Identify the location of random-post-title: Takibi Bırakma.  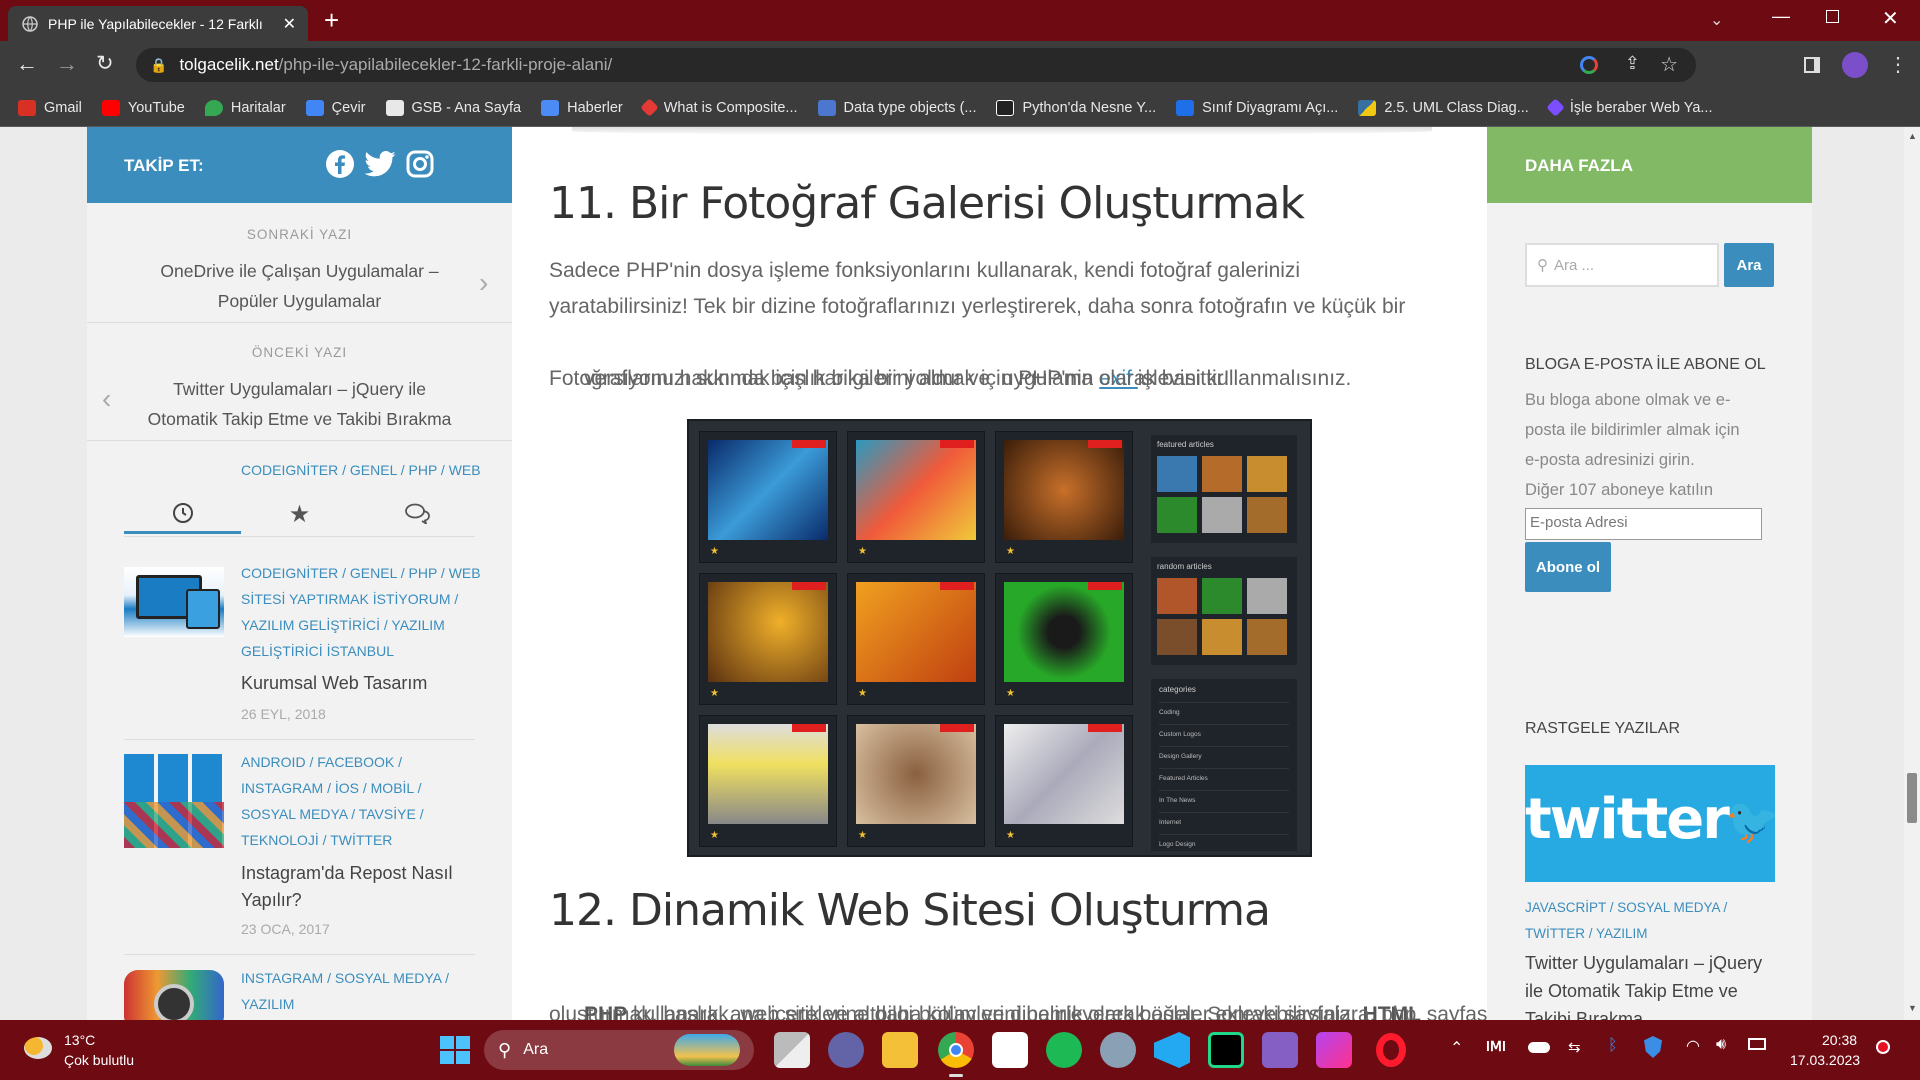
(1584, 1013).